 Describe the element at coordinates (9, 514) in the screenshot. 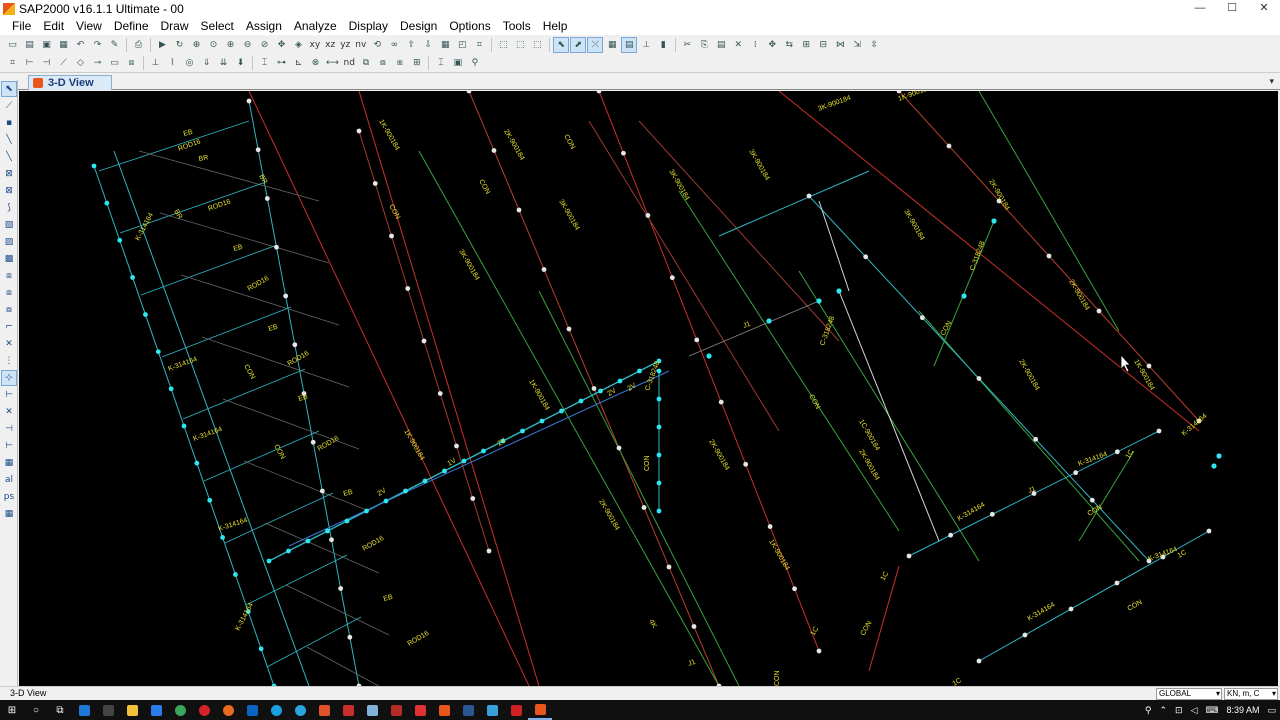

I see `clear-select-icon: ▦` at that location.